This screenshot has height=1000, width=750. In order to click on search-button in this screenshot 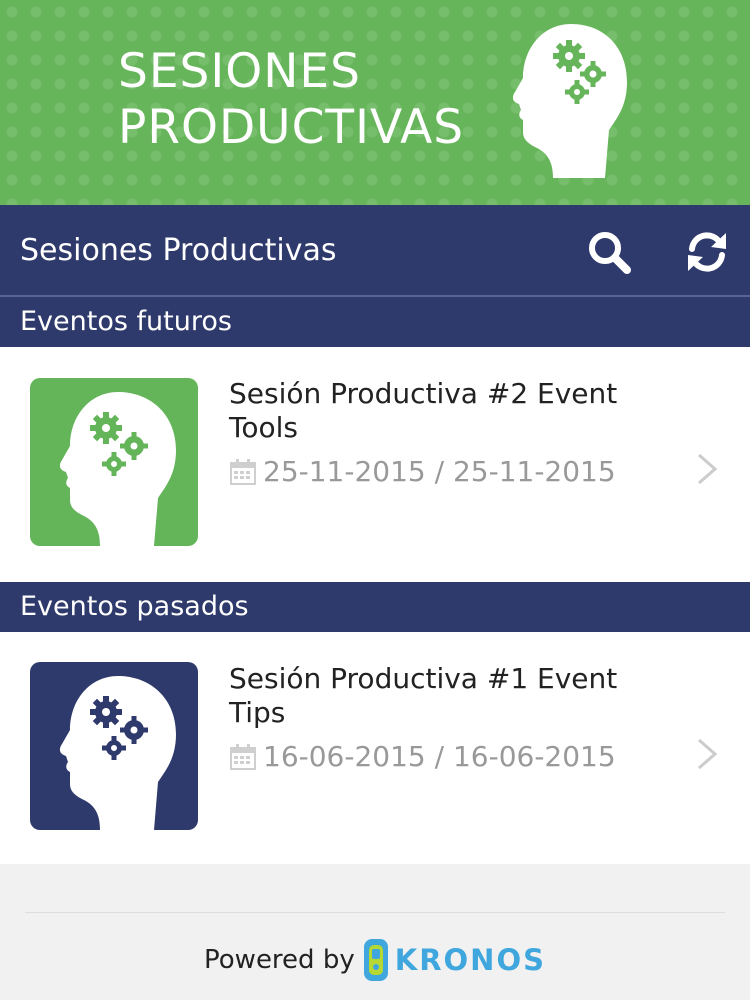, I will do `click(609, 252)`.